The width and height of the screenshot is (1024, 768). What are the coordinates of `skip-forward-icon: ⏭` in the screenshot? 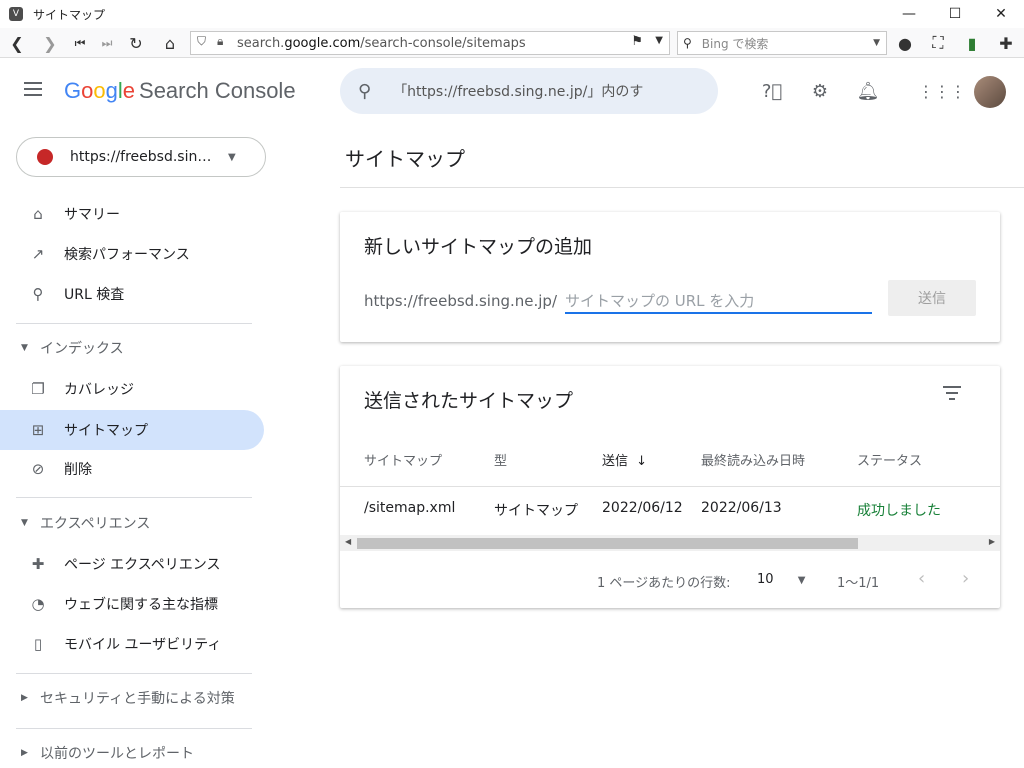 It's located at (107, 43).